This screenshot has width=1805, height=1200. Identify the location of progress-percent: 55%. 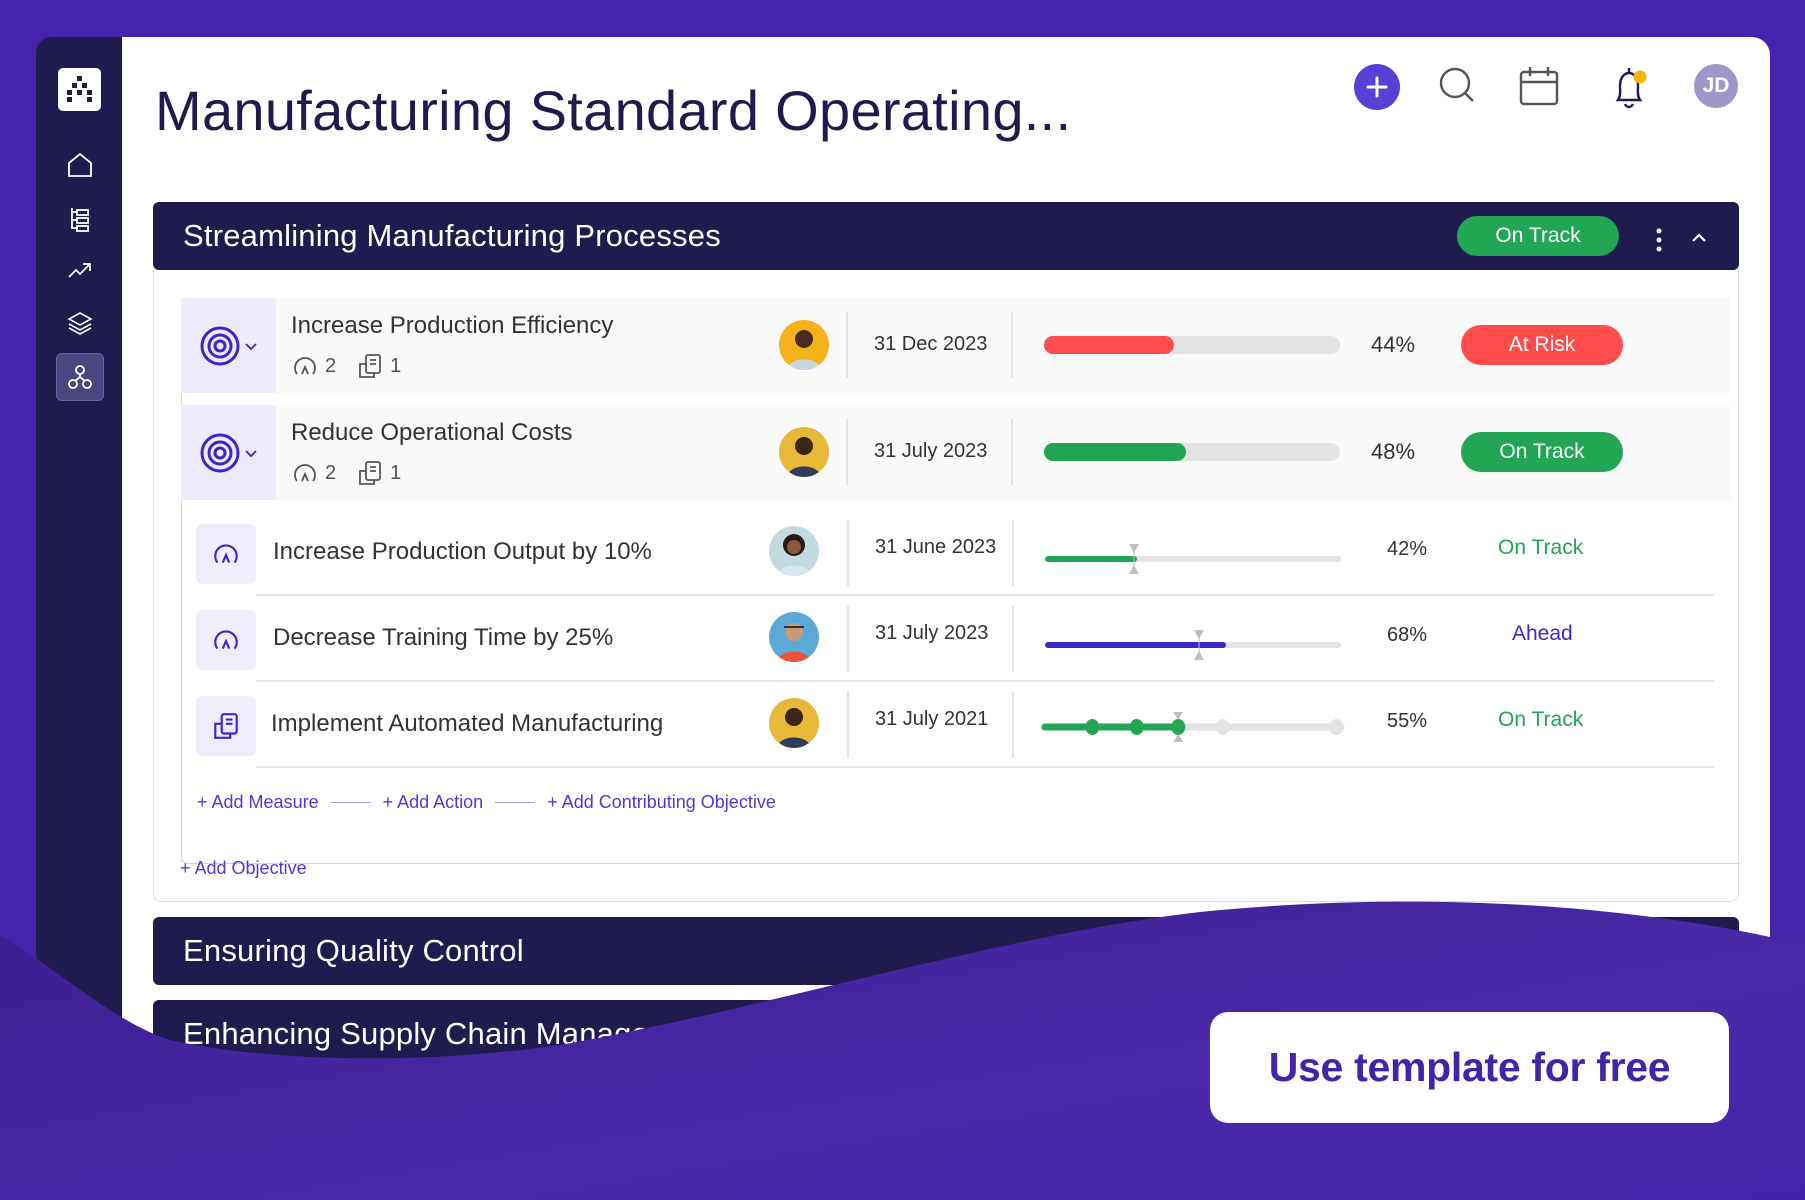
(1407, 721).